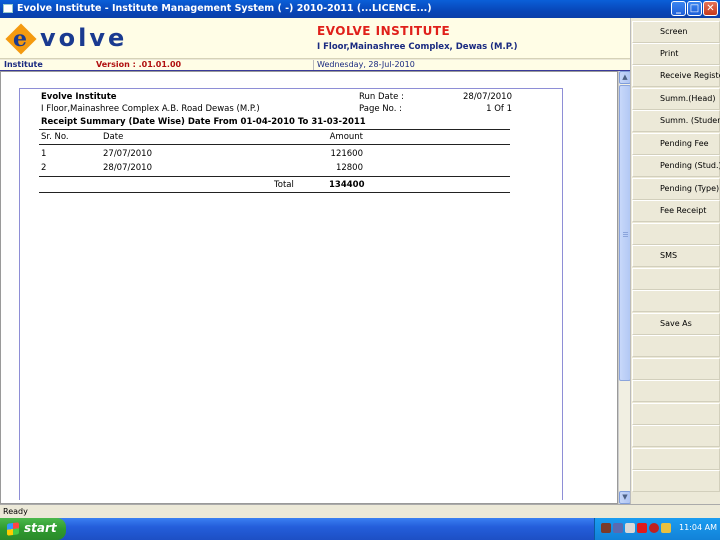 The image size is (720, 540). Describe the element at coordinates (274, 176) in the screenshot. I see `total-top-rule` at that location.